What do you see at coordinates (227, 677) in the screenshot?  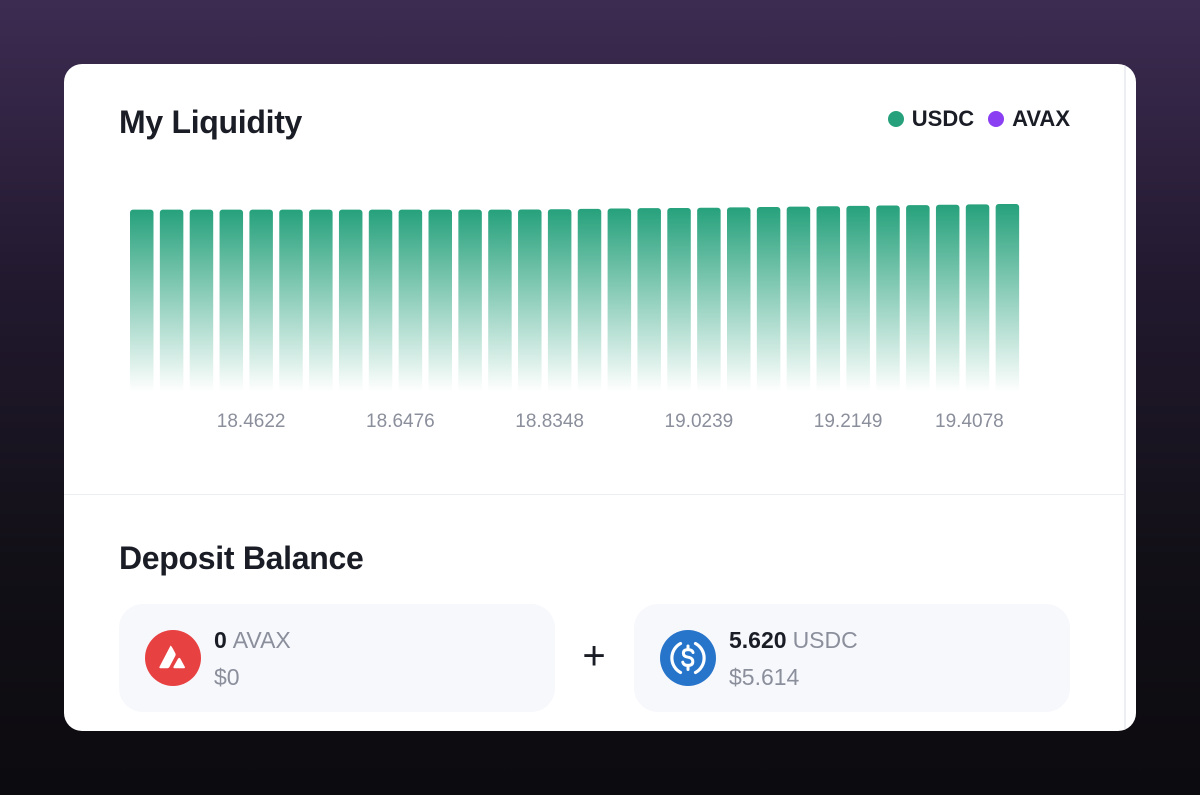 I see `avax-usd-value: $0` at bounding box center [227, 677].